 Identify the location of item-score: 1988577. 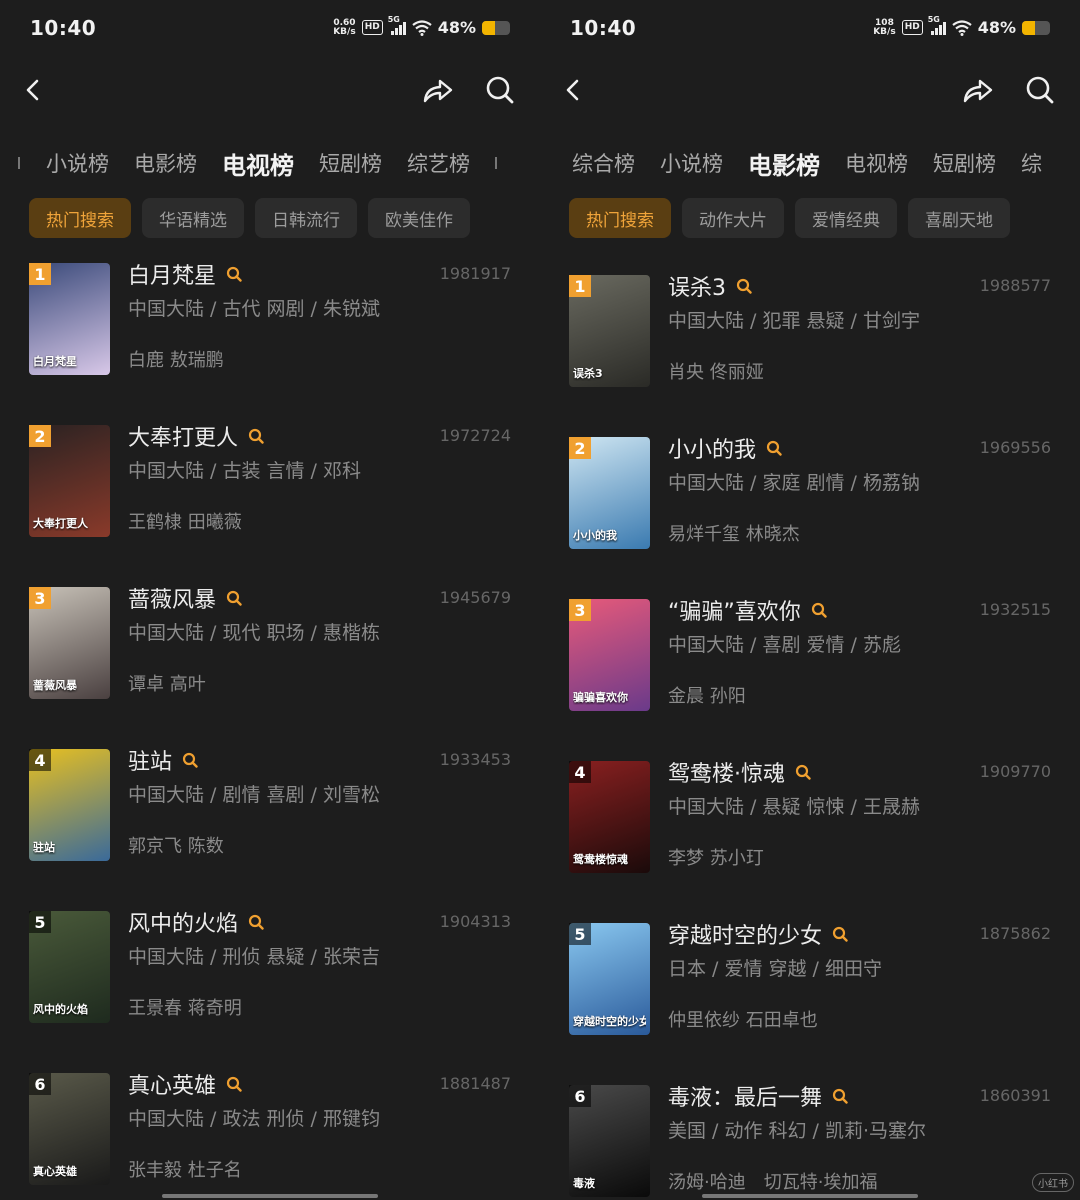
(1015, 285).